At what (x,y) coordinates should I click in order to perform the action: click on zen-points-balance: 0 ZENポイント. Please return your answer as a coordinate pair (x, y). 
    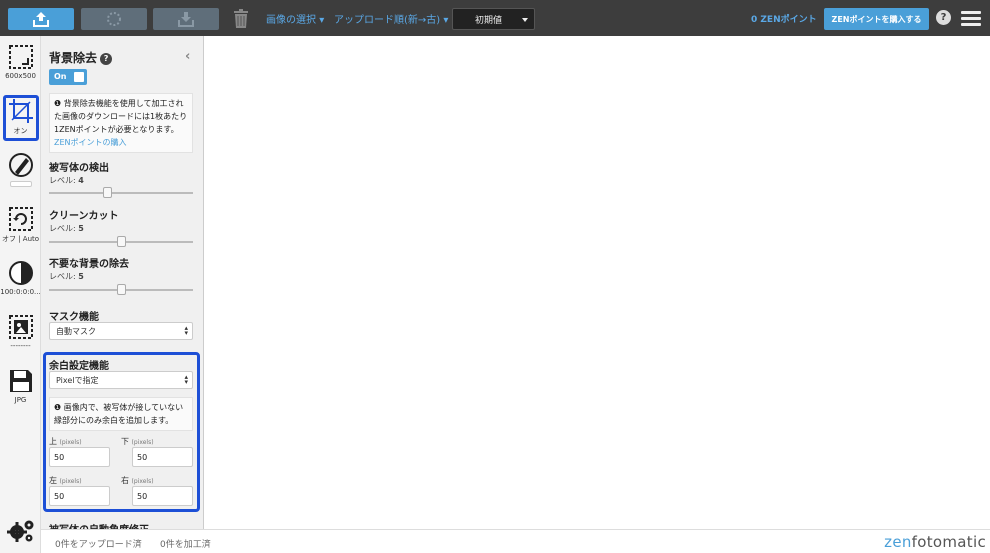
    Looking at the image, I should click on (784, 20).